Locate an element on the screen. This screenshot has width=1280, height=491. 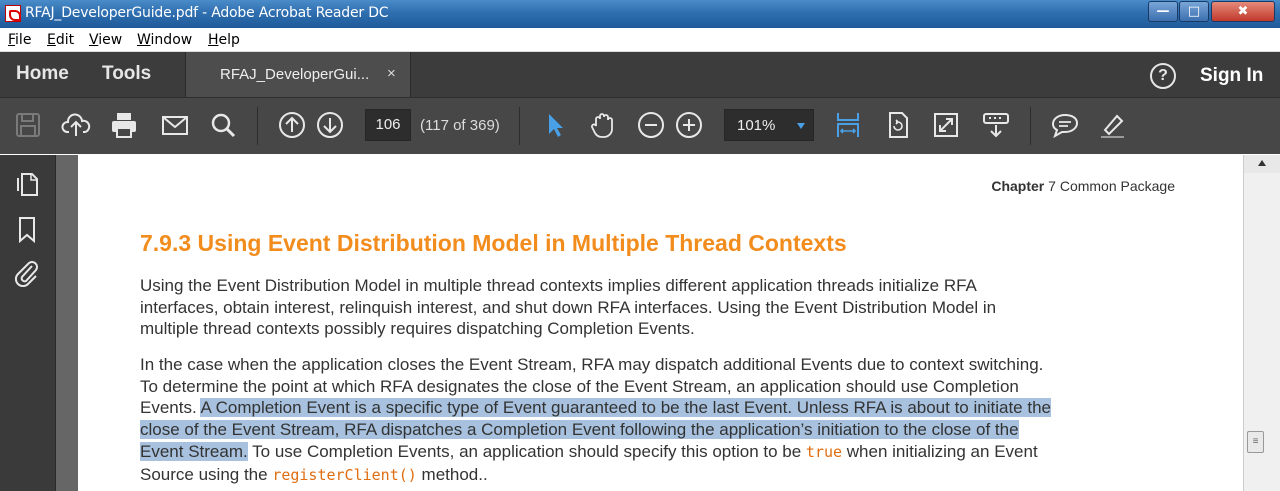
menu-bar: File Edit View Window Help is located at coordinates (640, 40).